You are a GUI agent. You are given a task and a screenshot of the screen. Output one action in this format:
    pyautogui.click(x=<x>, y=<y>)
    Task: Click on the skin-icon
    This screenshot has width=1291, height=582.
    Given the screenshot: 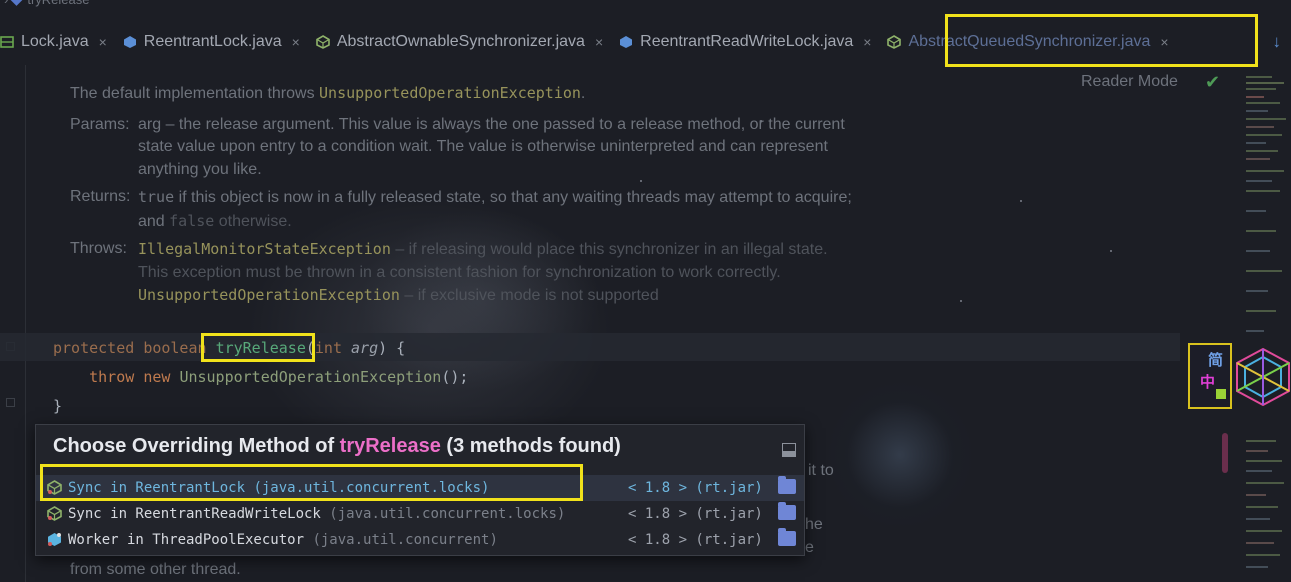 What is the action you would take?
    pyautogui.click(x=1221, y=394)
    